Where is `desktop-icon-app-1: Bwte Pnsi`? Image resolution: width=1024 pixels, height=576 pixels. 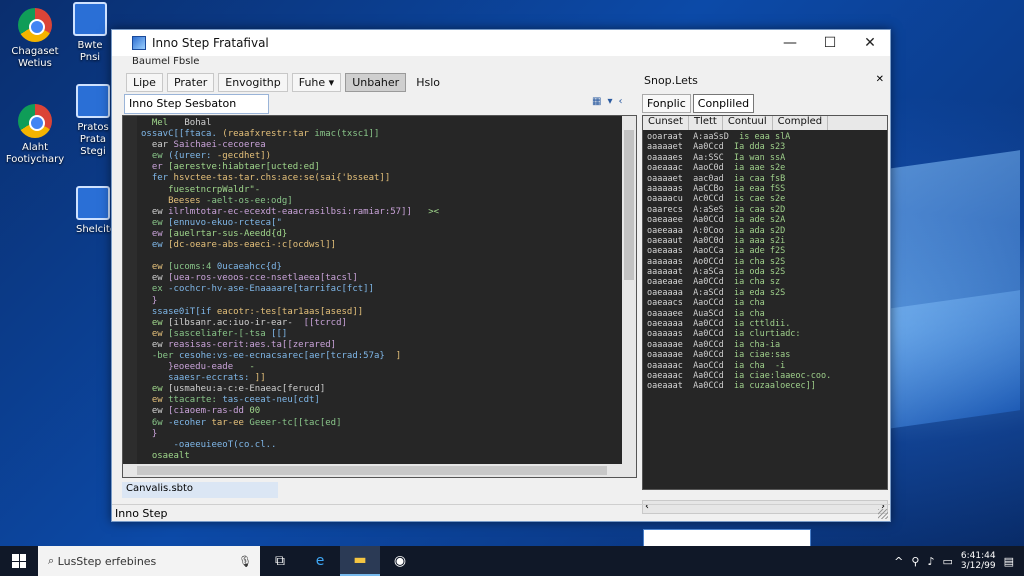 desktop-icon-app-1: Bwte Pnsi is located at coordinates (90, 33).